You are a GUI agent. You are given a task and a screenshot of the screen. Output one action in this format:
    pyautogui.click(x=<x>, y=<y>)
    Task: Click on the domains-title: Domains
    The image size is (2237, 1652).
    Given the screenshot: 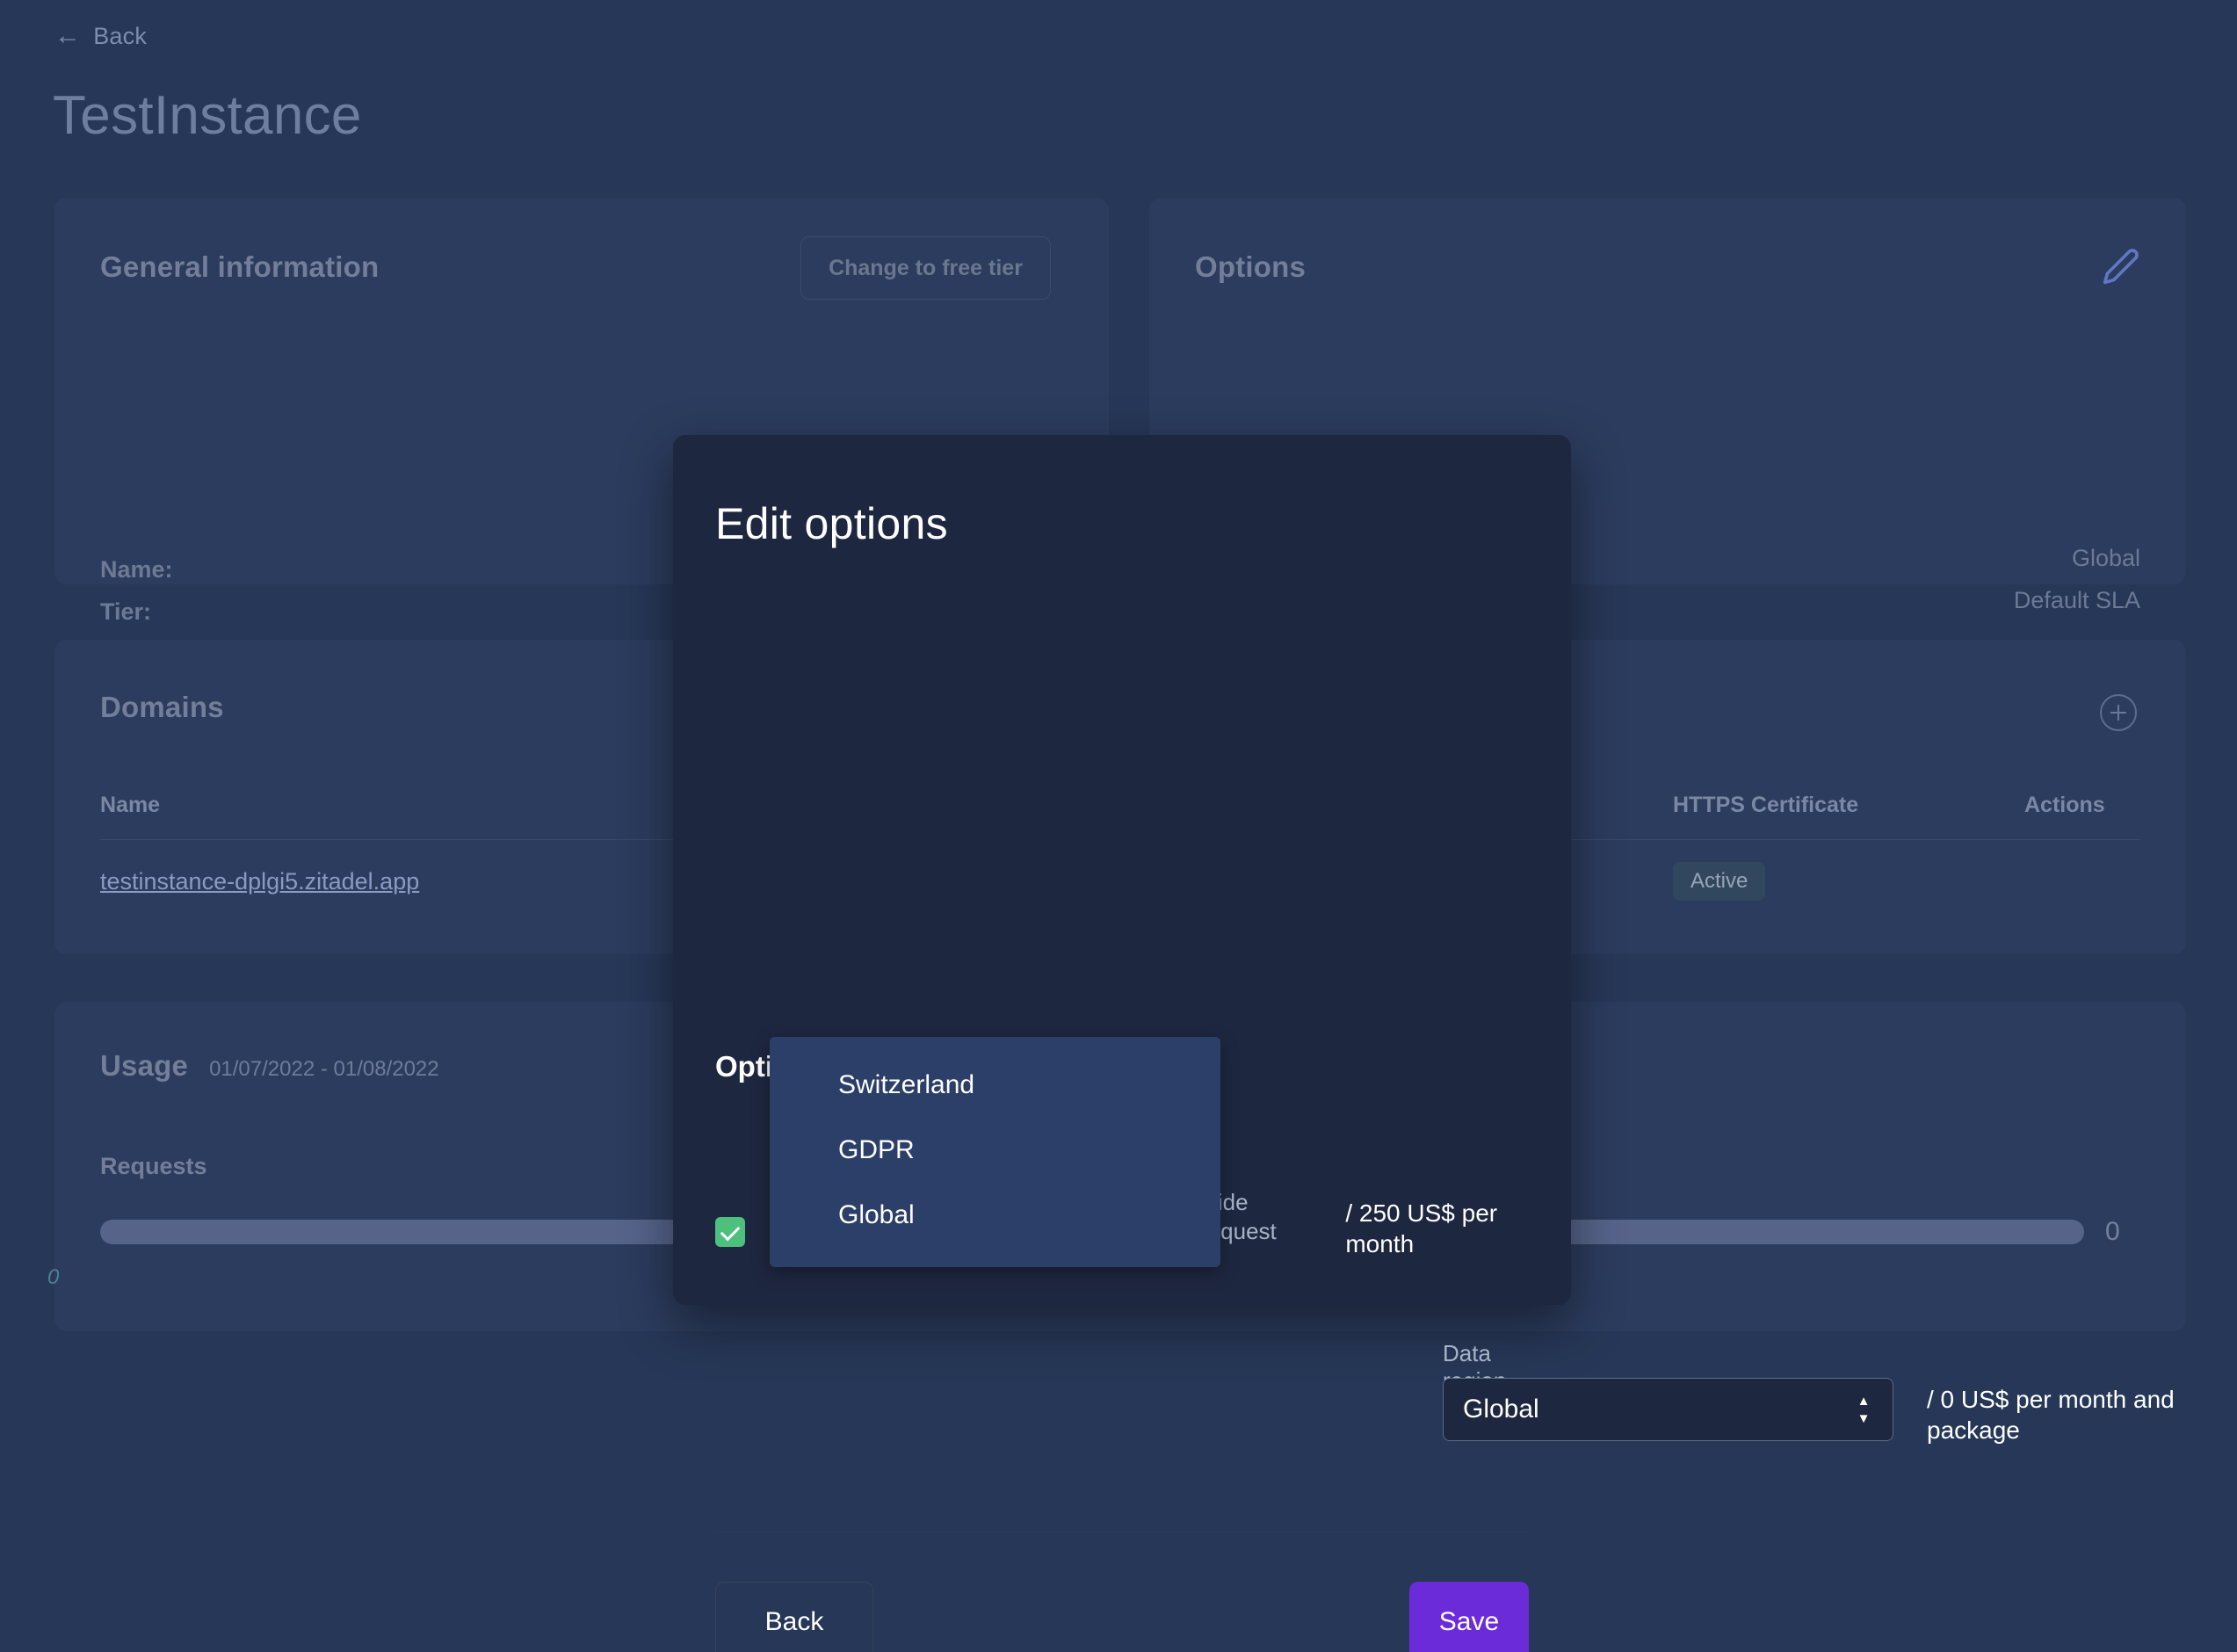 What is the action you would take?
    pyautogui.click(x=162, y=707)
    